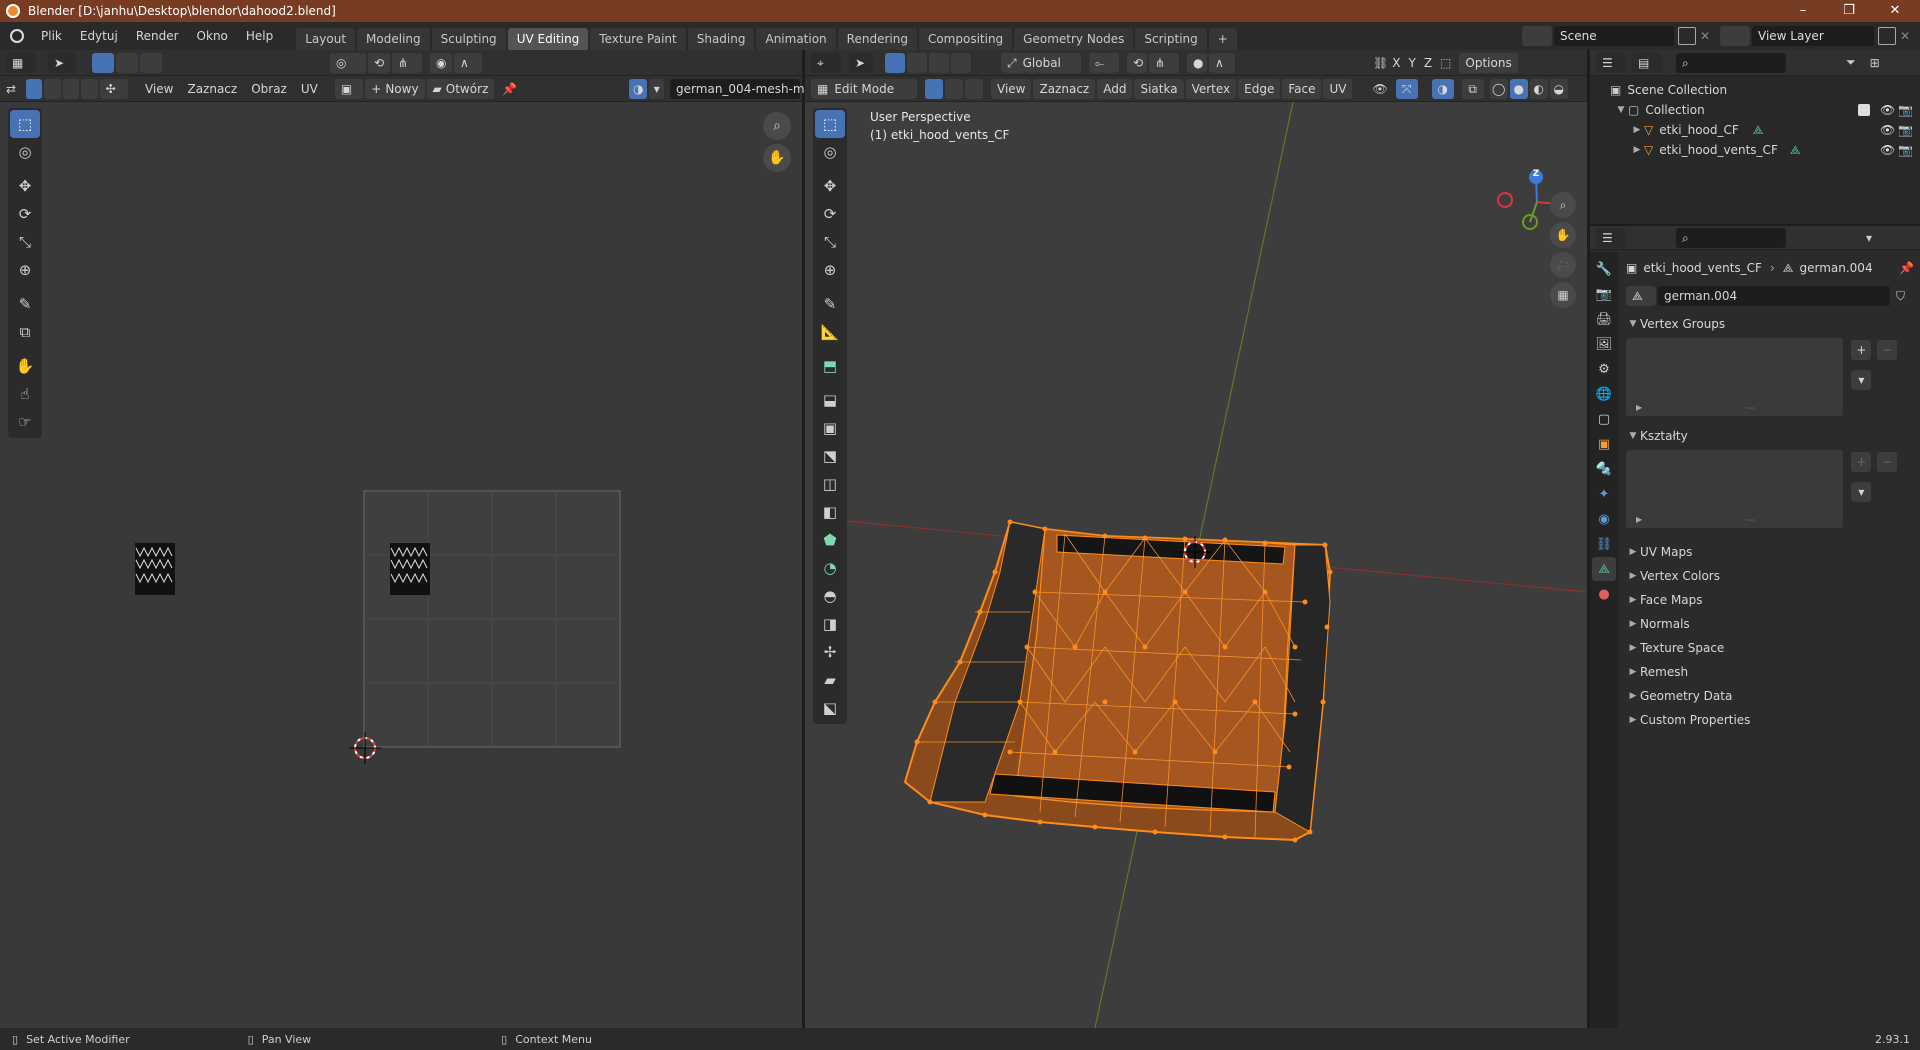 Image resolution: width=1920 pixels, height=1050 pixels. What do you see at coordinates (259, 36) in the screenshot?
I see `menu-help: Help` at bounding box center [259, 36].